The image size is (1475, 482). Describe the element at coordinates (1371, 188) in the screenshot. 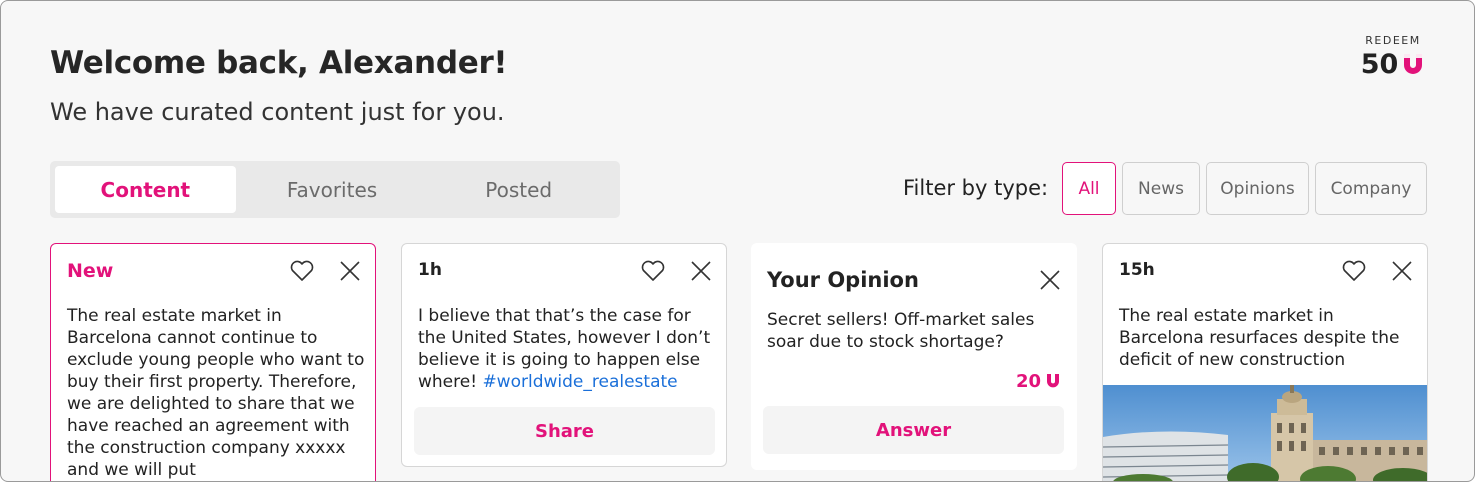

I see `filter-company-button: Company` at that location.